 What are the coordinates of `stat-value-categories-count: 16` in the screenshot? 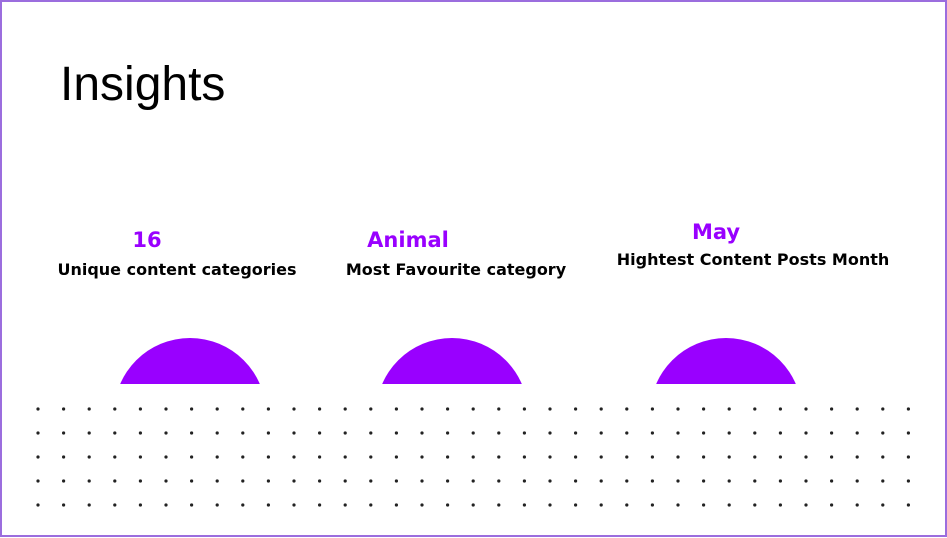 It's located at (147, 240).